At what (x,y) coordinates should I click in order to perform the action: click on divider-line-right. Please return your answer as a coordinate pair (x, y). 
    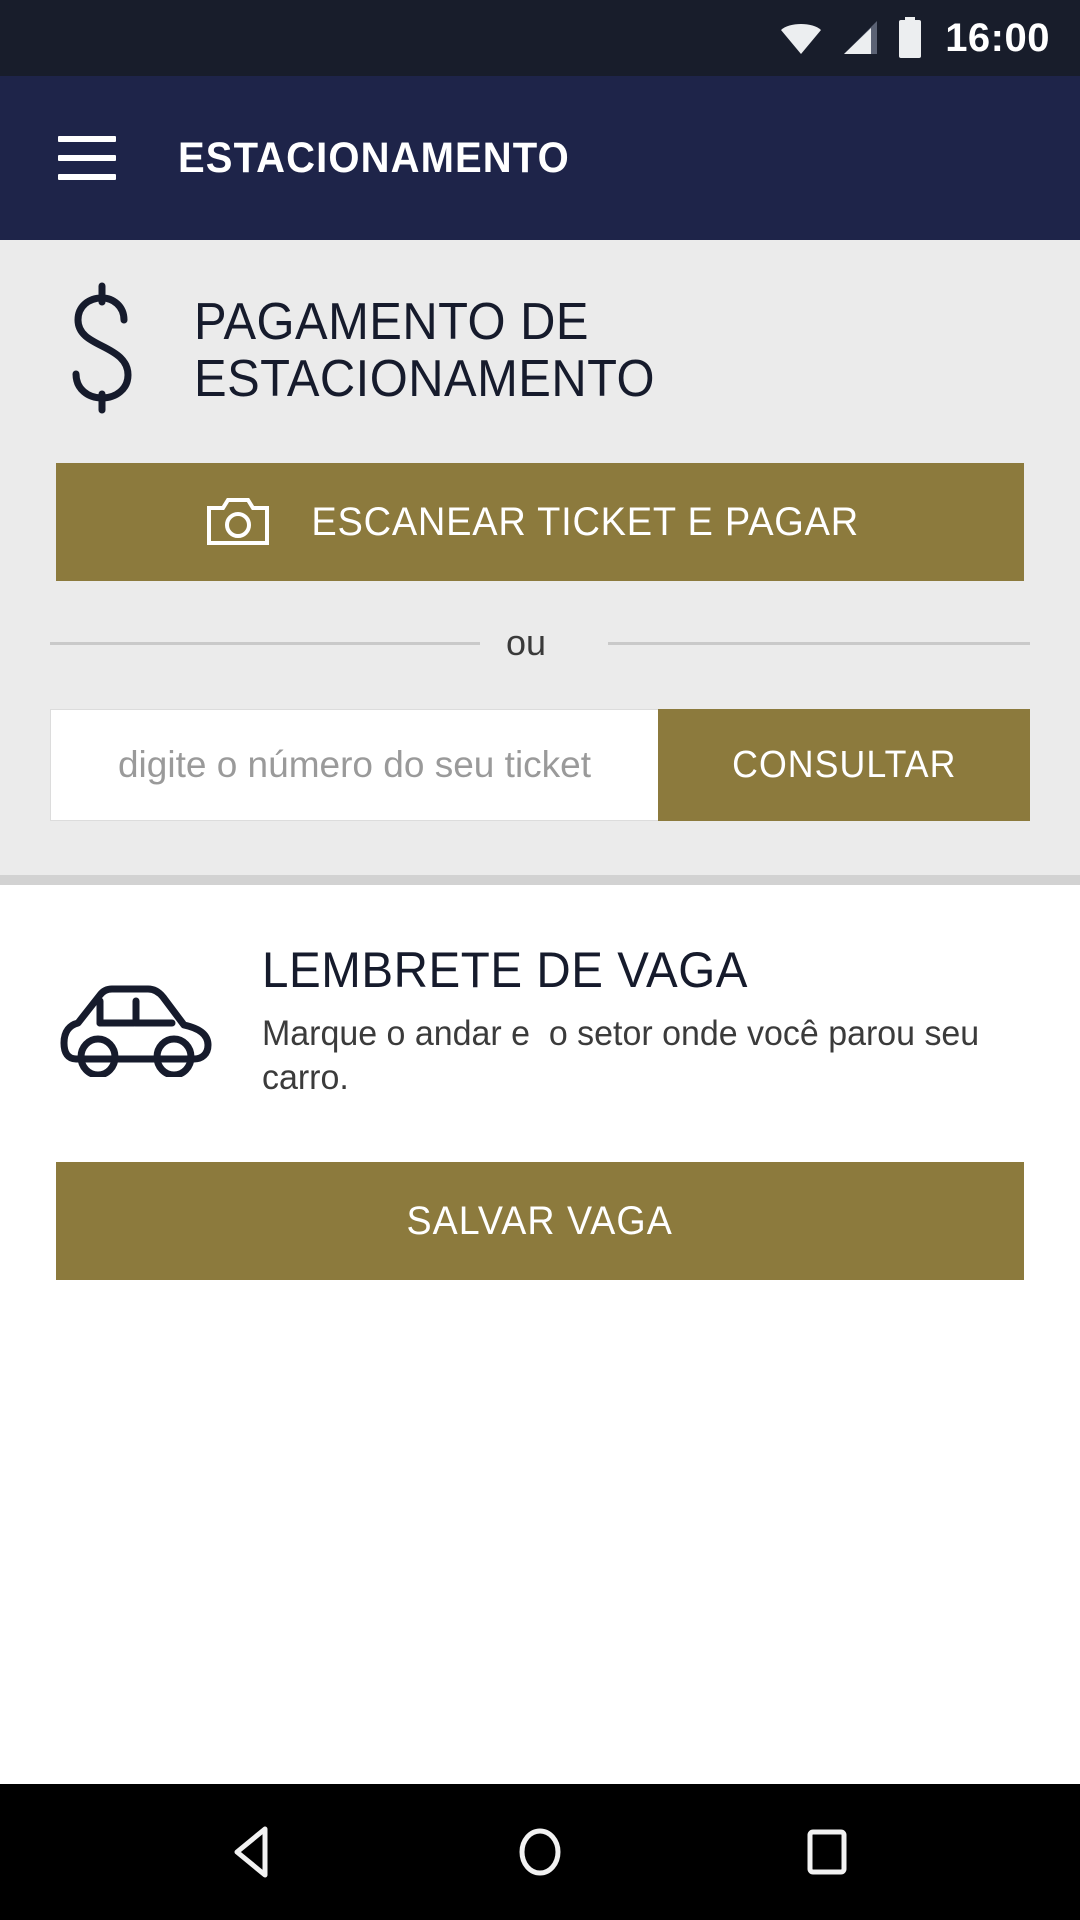
    Looking at the image, I should click on (819, 643).